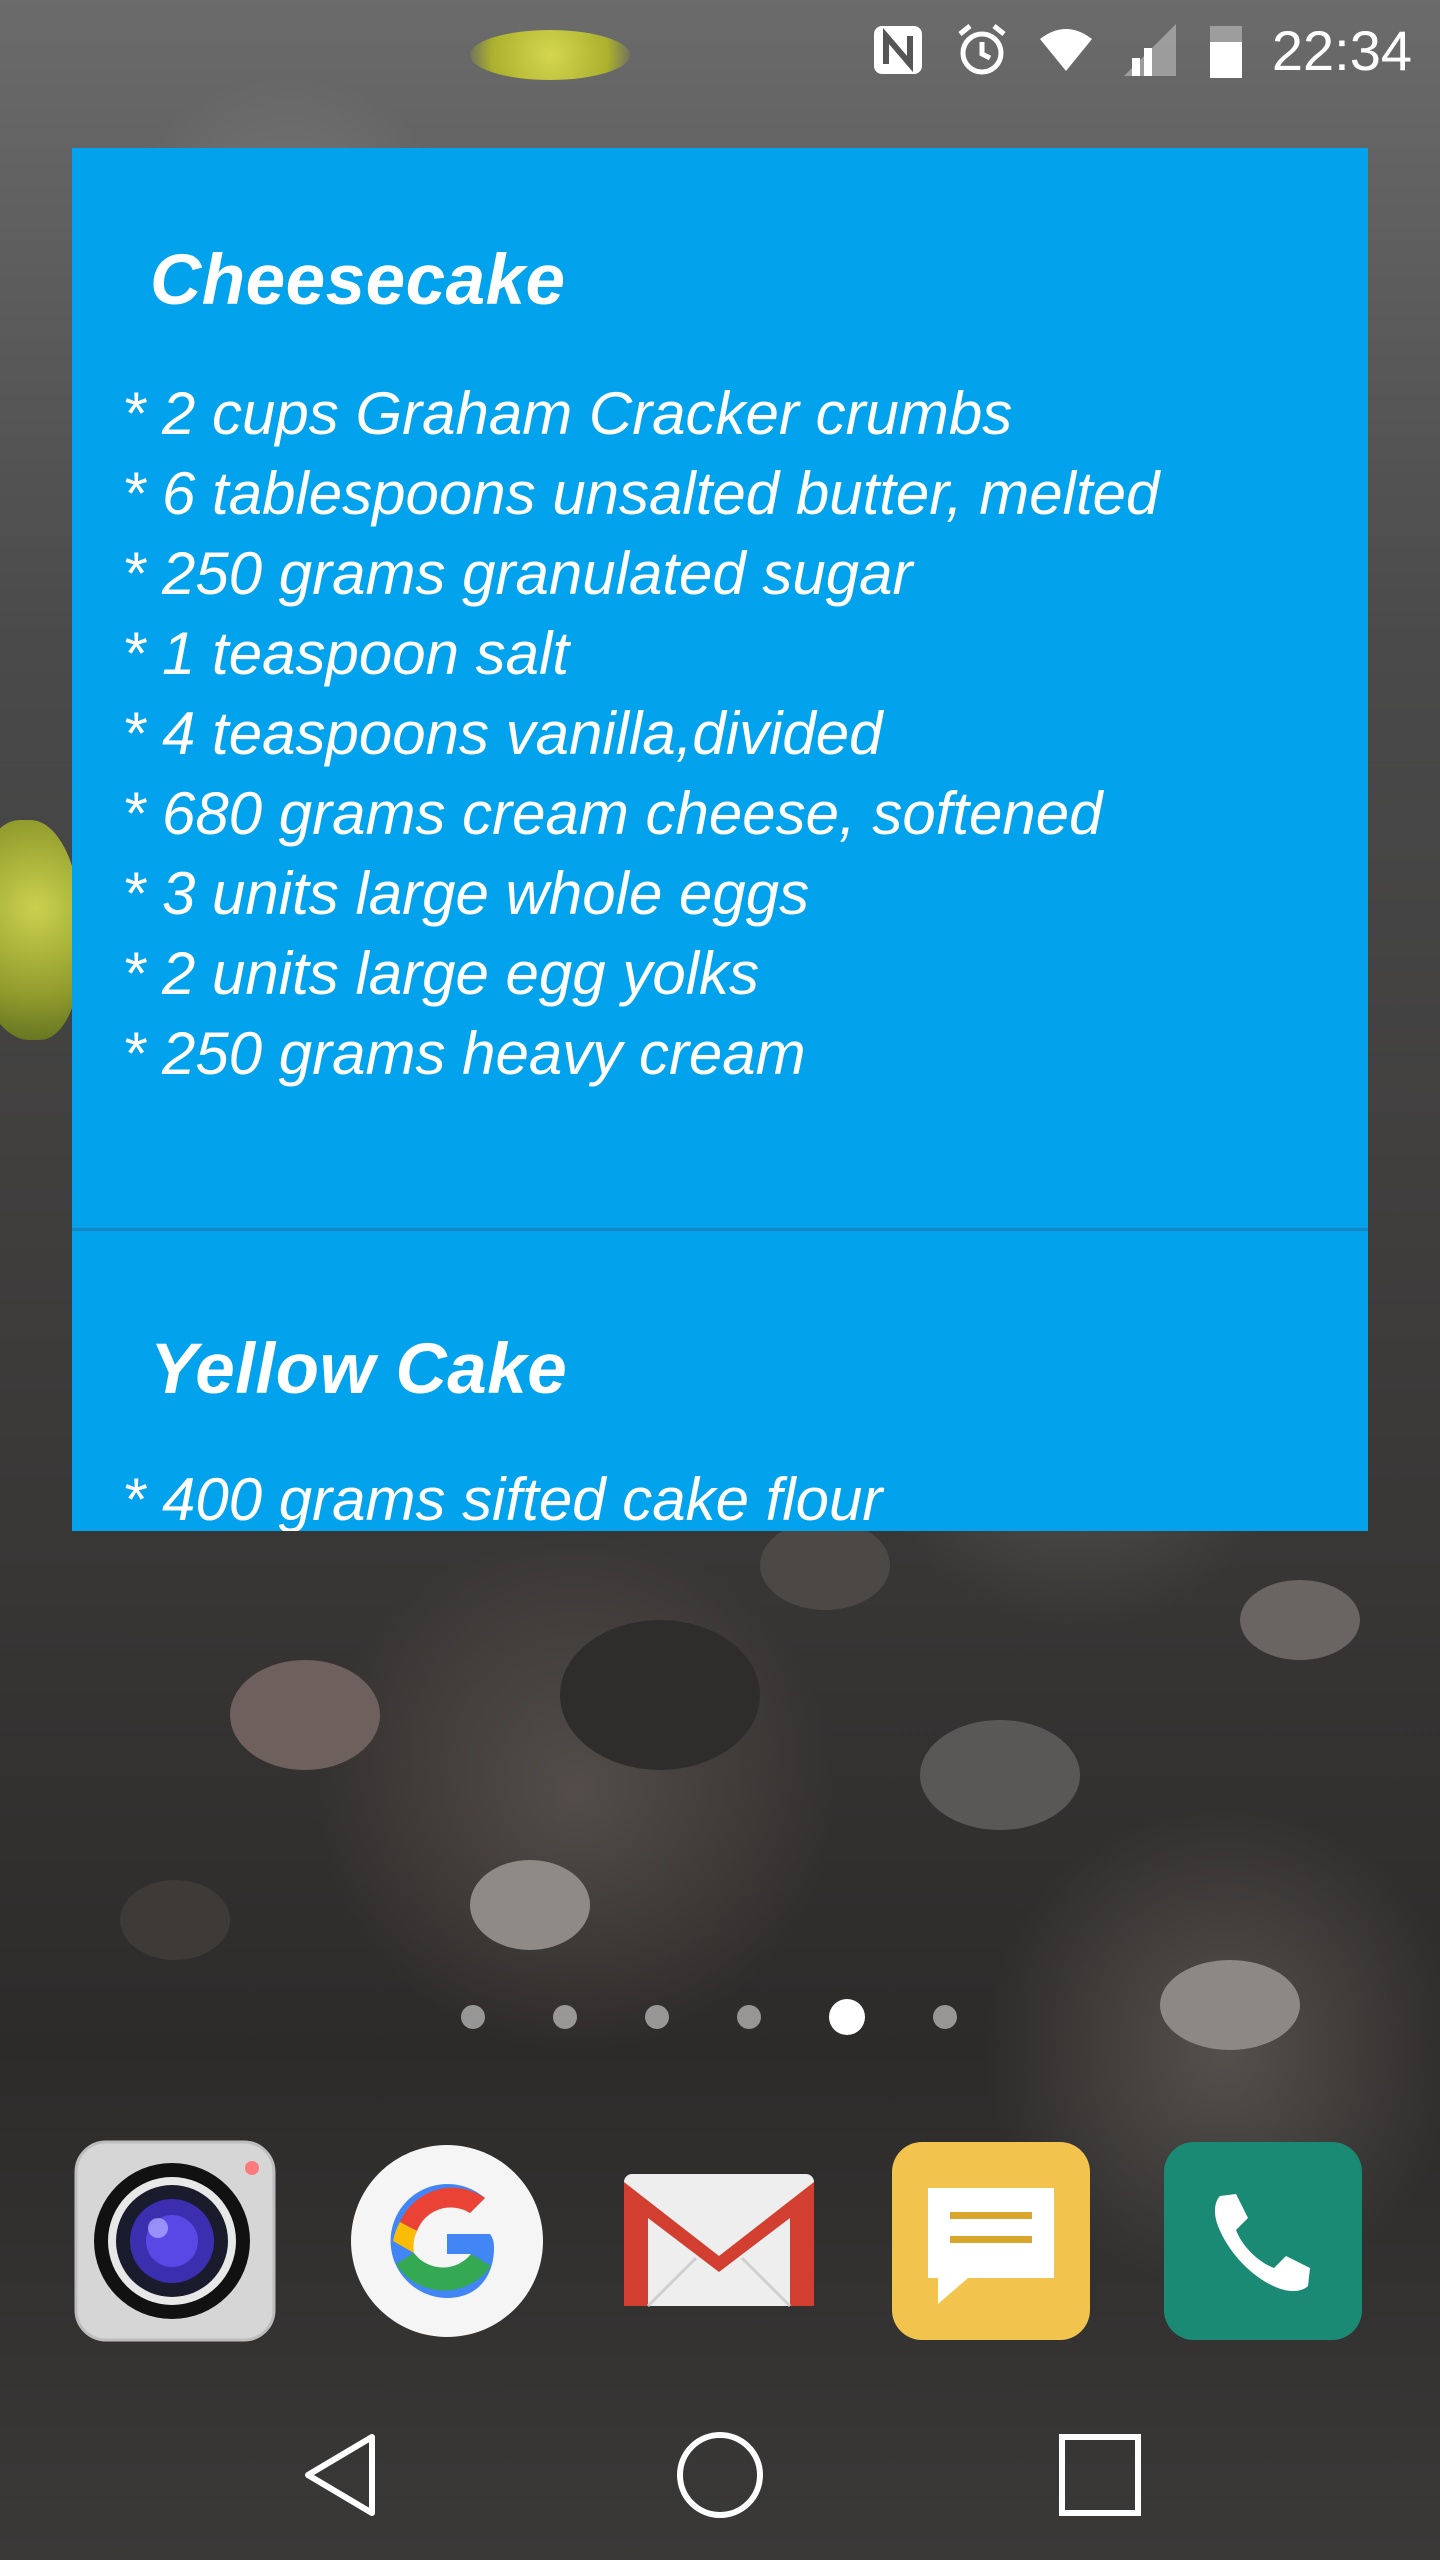  I want to click on navigation-bar, so click(720, 2475).